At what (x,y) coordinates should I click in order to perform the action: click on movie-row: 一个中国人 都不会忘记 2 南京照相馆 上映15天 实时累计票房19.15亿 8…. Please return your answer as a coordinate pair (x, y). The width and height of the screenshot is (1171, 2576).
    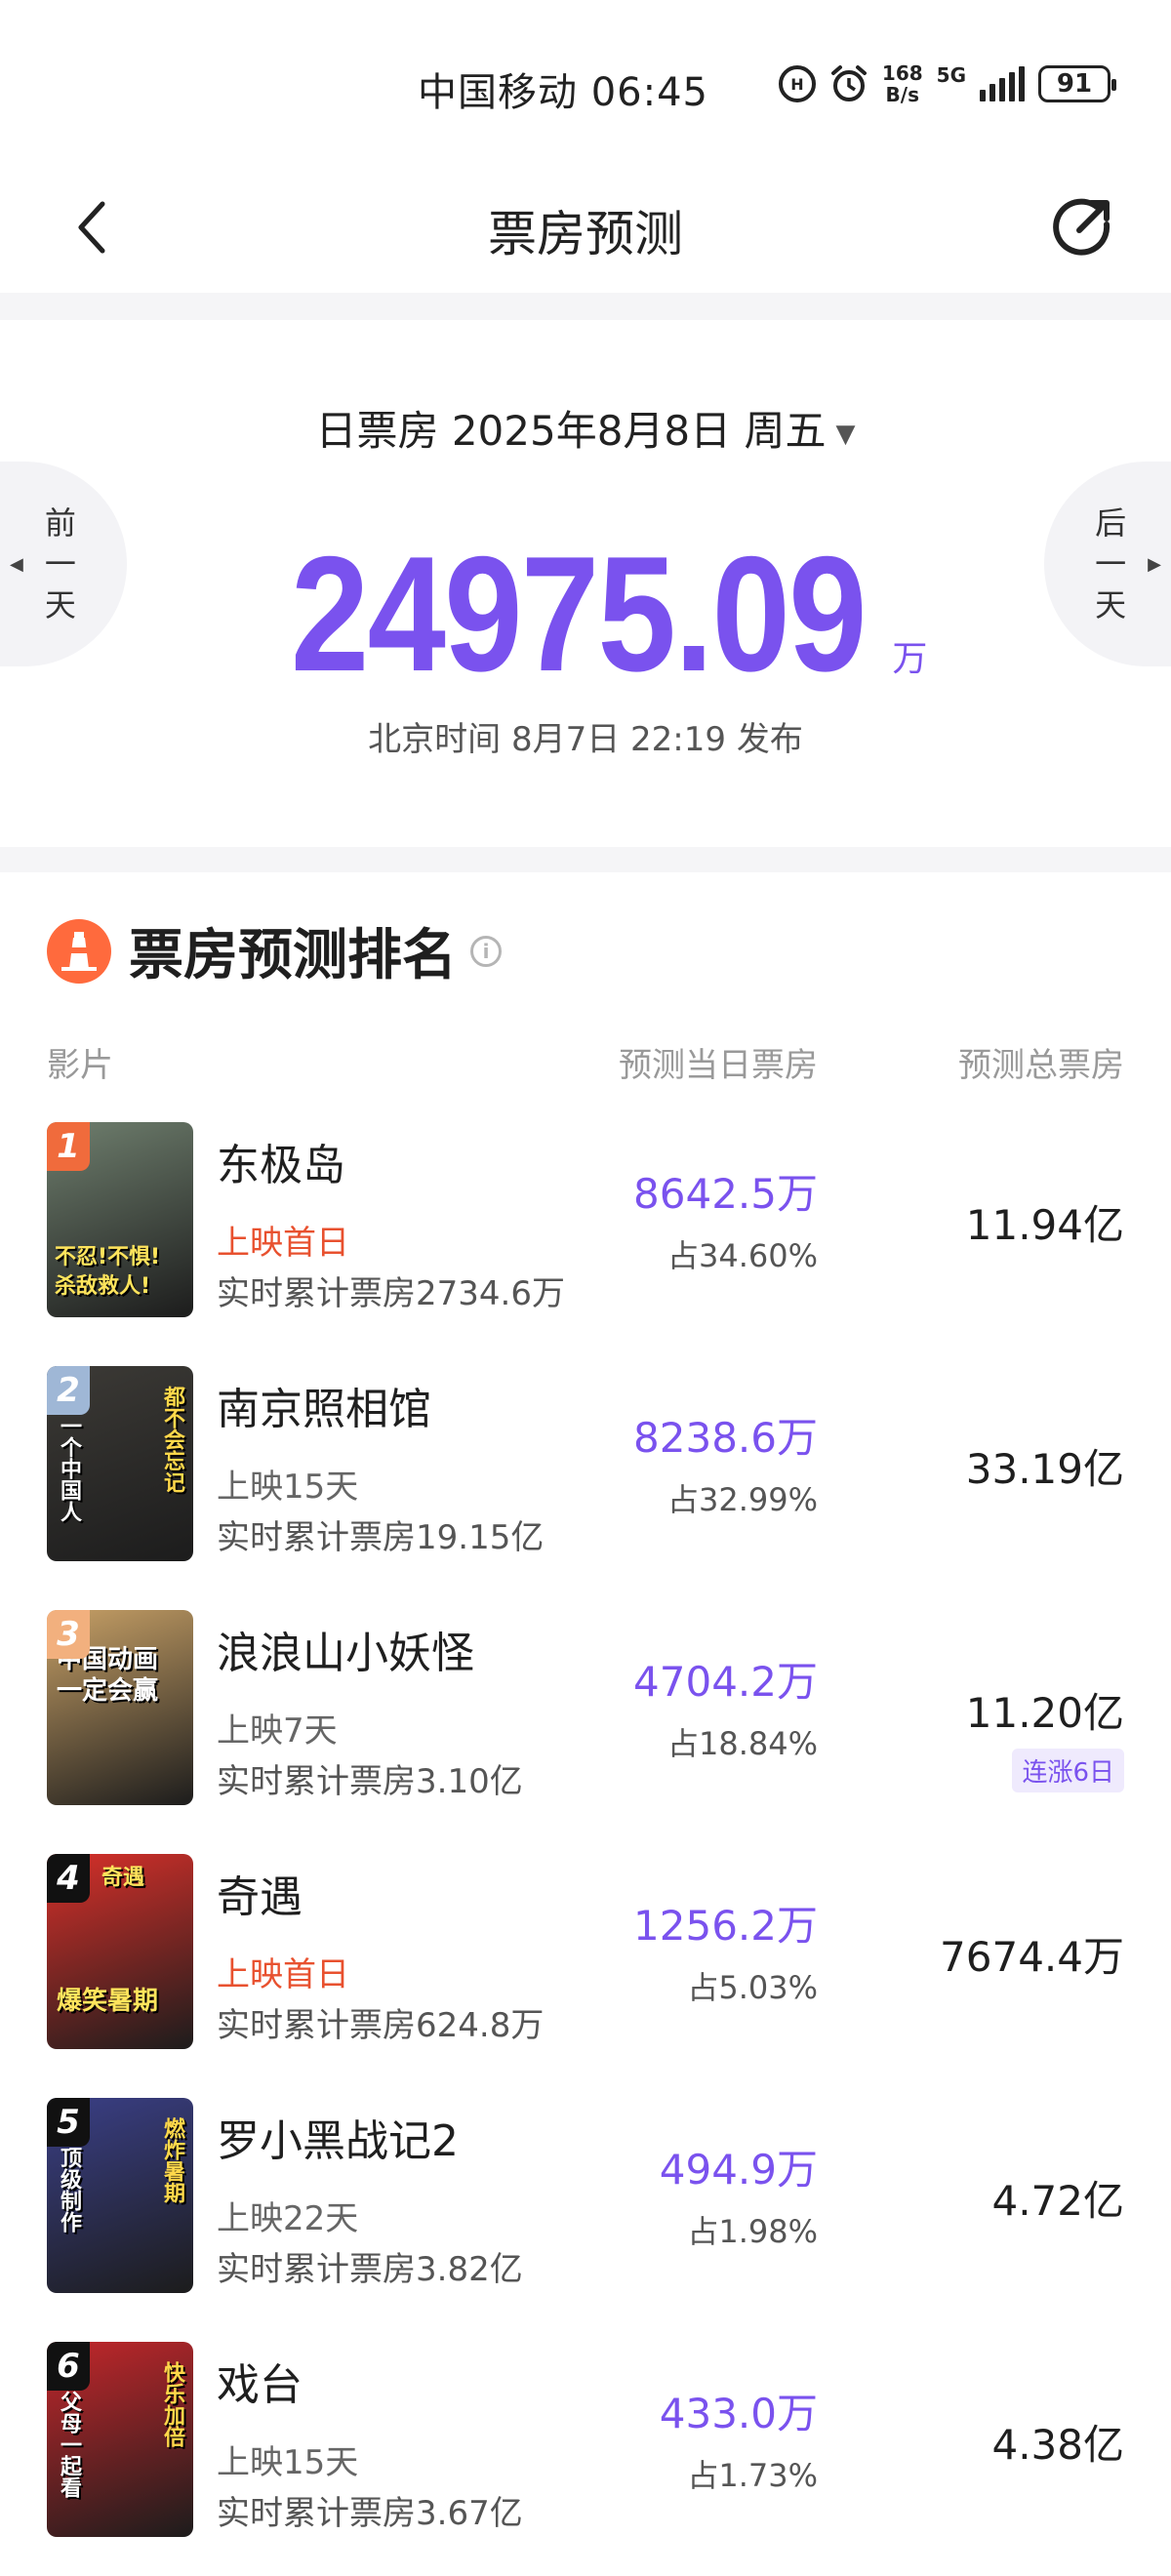
    Looking at the image, I should click on (585, 1488).